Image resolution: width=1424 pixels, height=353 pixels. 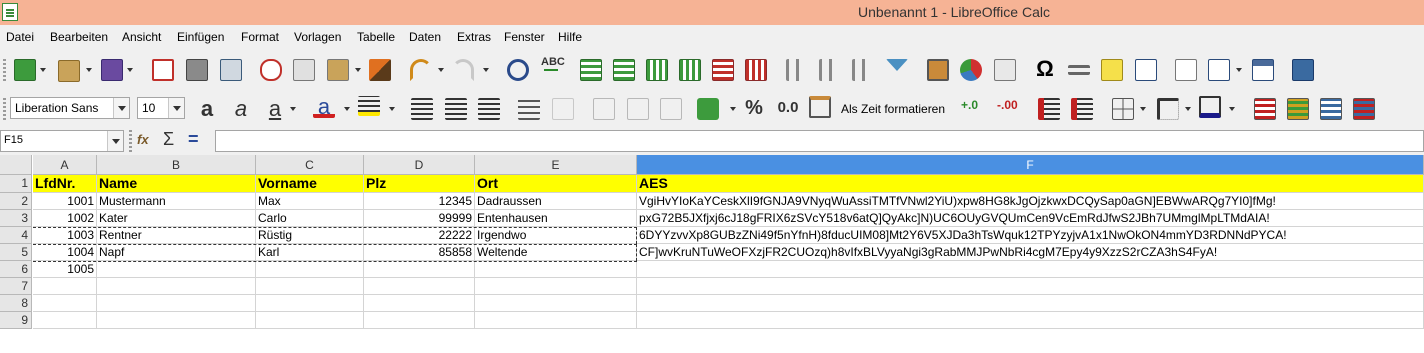 I want to click on cell-e9, so click(x=556, y=320).